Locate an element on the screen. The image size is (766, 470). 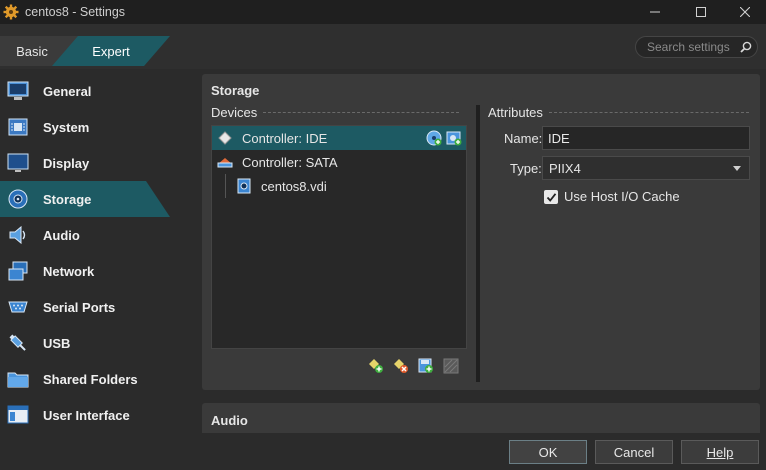
host-io-cache-label: Use Host I/O Cache is located at coordinates (622, 196).